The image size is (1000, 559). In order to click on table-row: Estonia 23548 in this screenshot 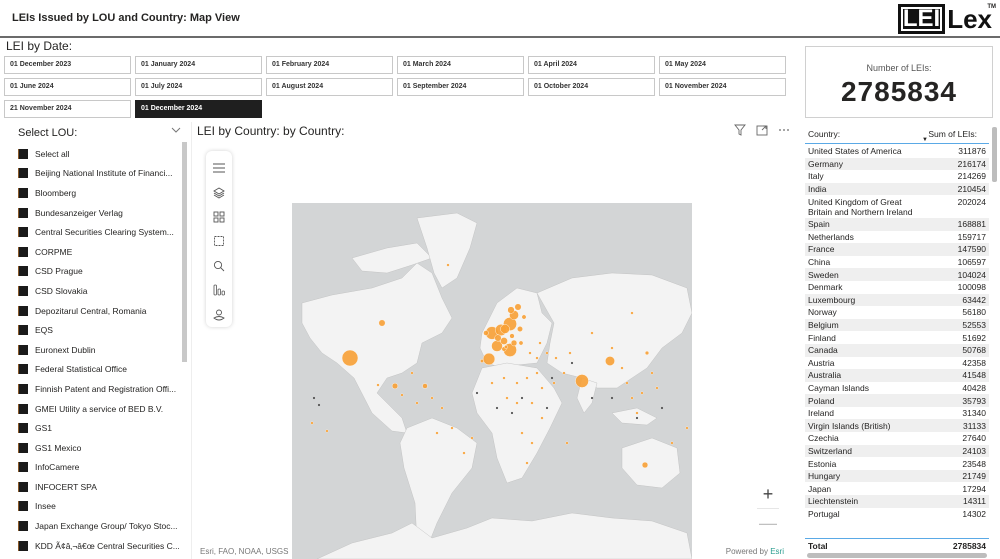, I will do `click(897, 463)`.